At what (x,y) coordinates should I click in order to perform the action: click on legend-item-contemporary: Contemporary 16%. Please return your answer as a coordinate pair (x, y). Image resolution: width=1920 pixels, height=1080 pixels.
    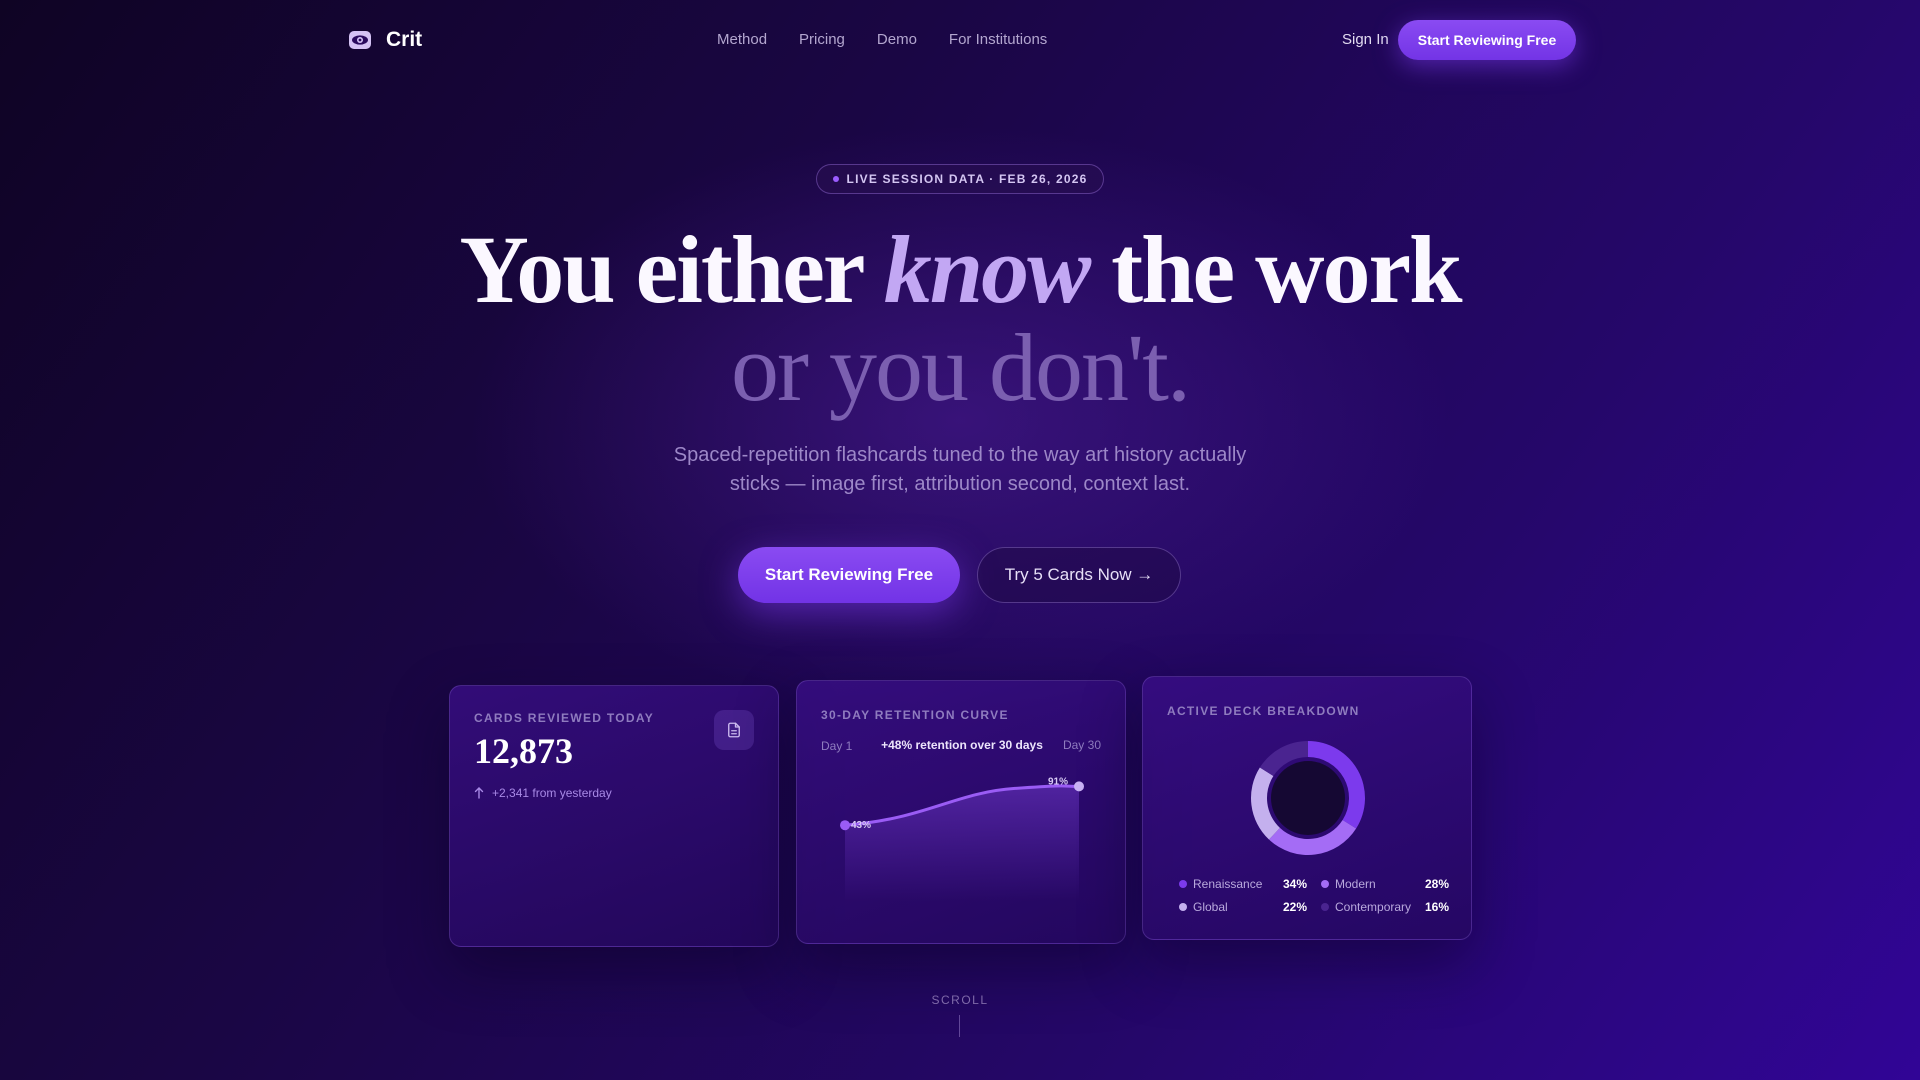
    Looking at the image, I should click on (1385, 907).